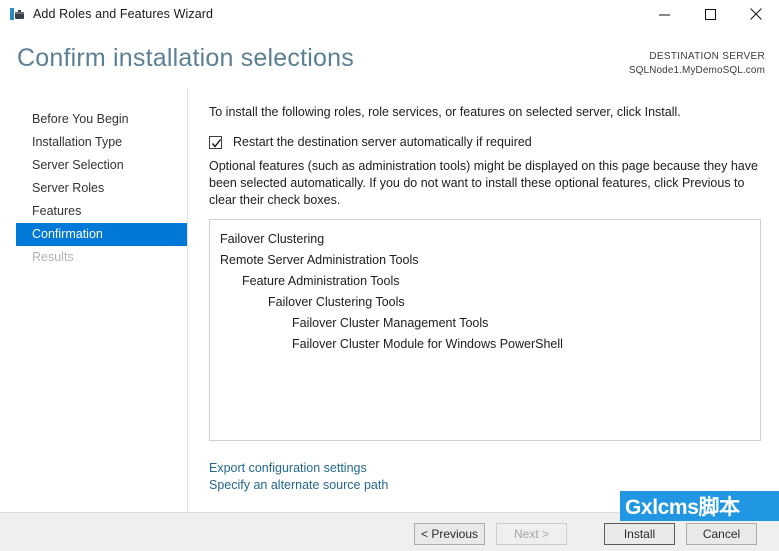 Image resolution: width=779 pixels, height=551 pixels. What do you see at coordinates (639, 534) in the screenshot?
I see `install-button: Install` at bounding box center [639, 534].